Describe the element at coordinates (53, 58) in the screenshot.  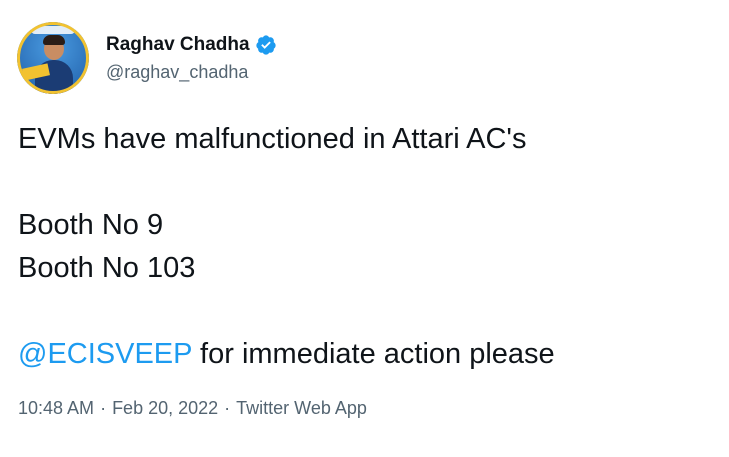
I see `avatar` at that location.